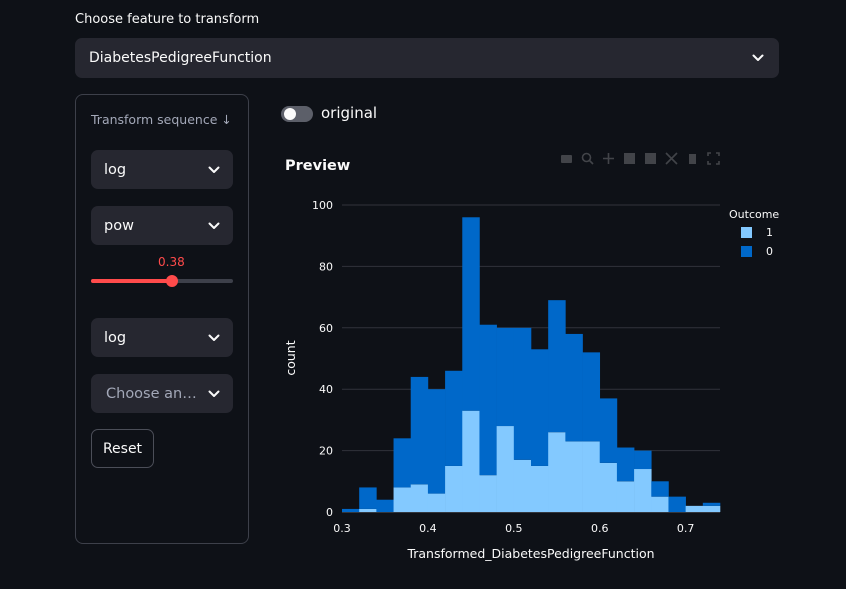  What do you see at coordinates (322, 359) in the screenshot?
I see `chart-y-ticks: 0 20 40 60 80 100` at bounding box center [322, 359].